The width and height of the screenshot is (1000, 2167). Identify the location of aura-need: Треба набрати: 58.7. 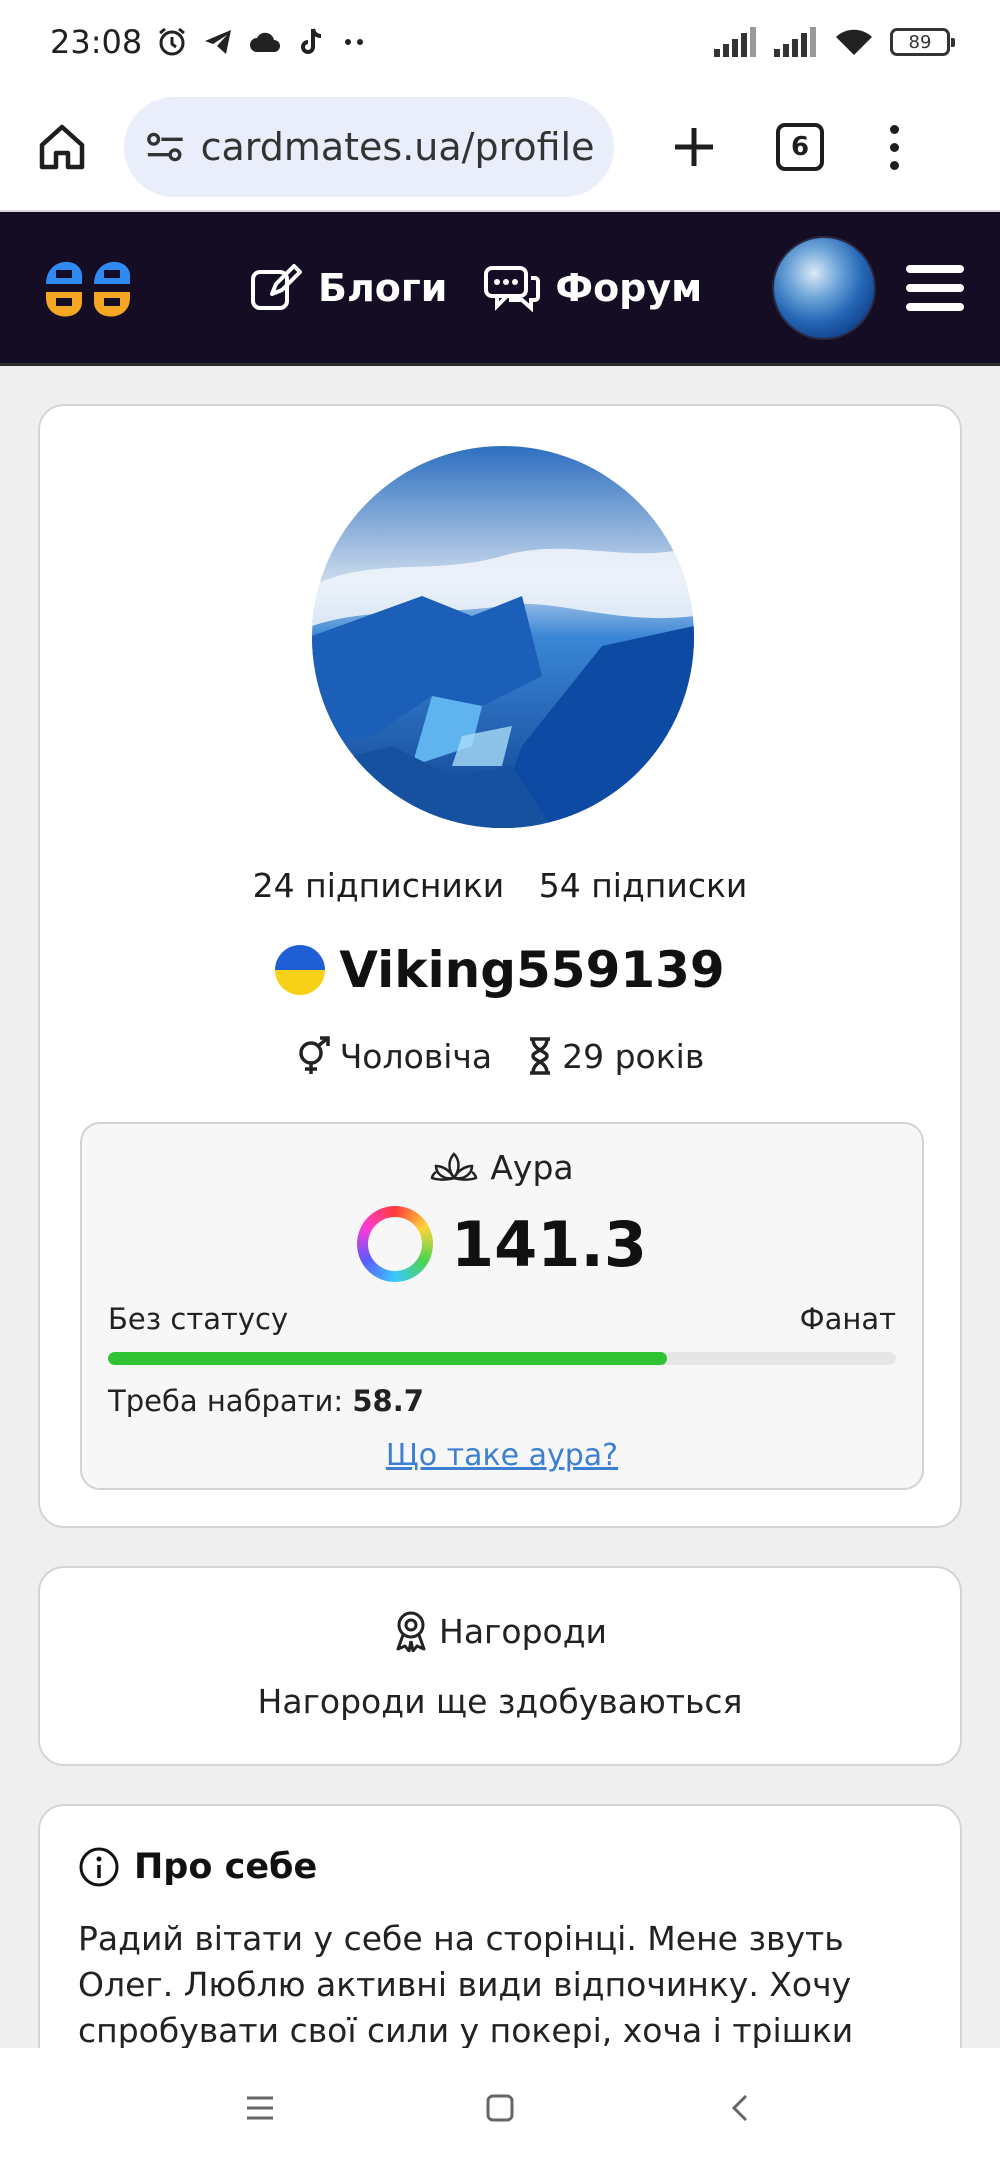
(266, 1401).